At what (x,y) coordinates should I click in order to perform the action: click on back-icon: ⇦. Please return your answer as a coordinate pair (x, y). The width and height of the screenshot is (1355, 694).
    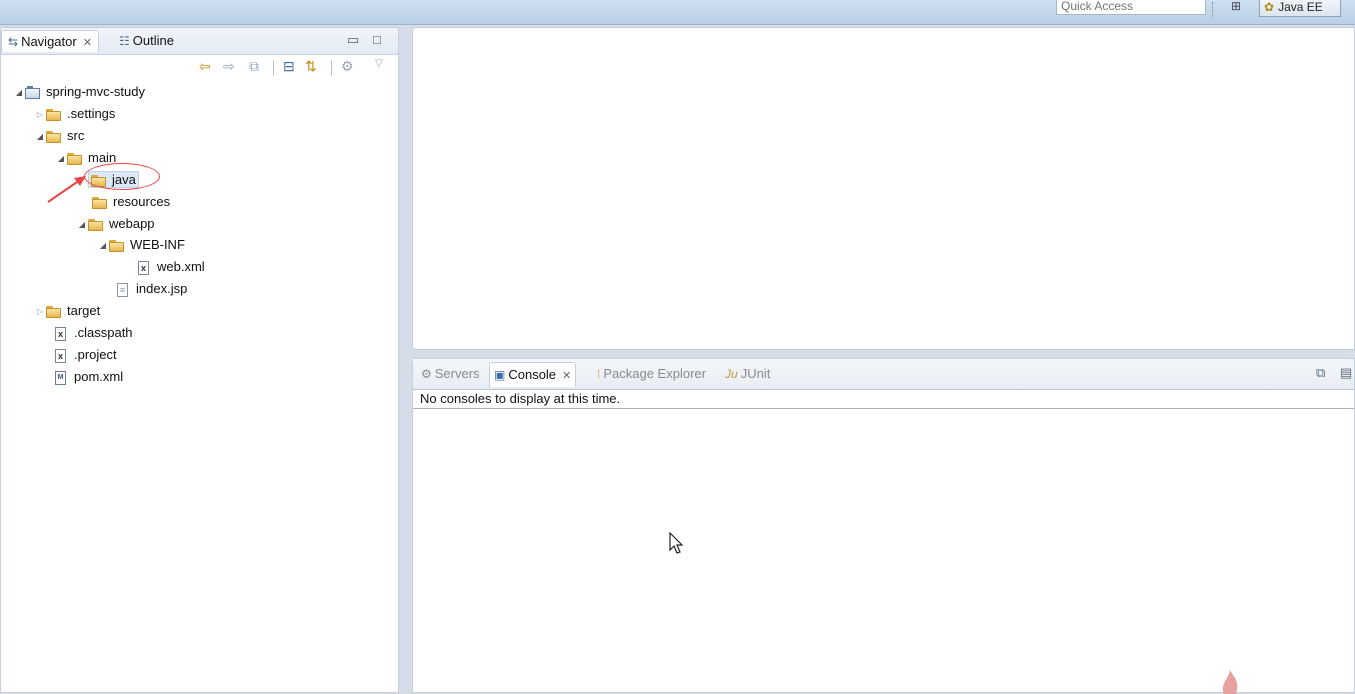
    Looking at the image, I should click on (205, 66).